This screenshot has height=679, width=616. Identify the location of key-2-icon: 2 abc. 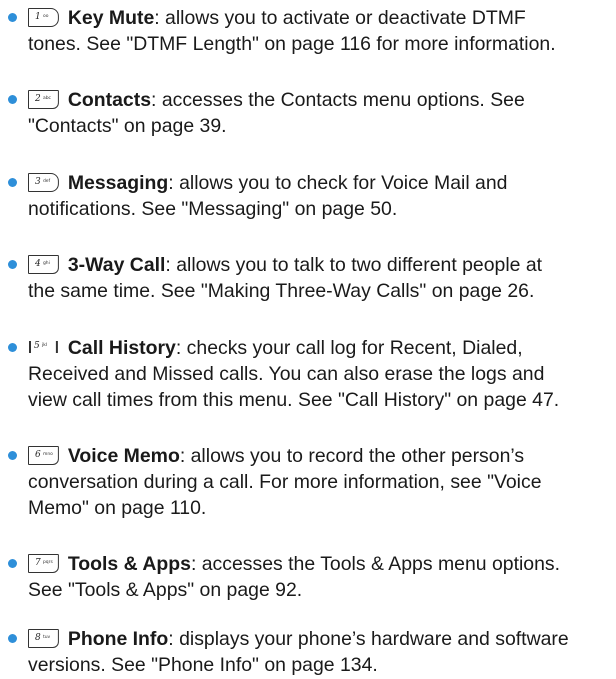
(43, 99).